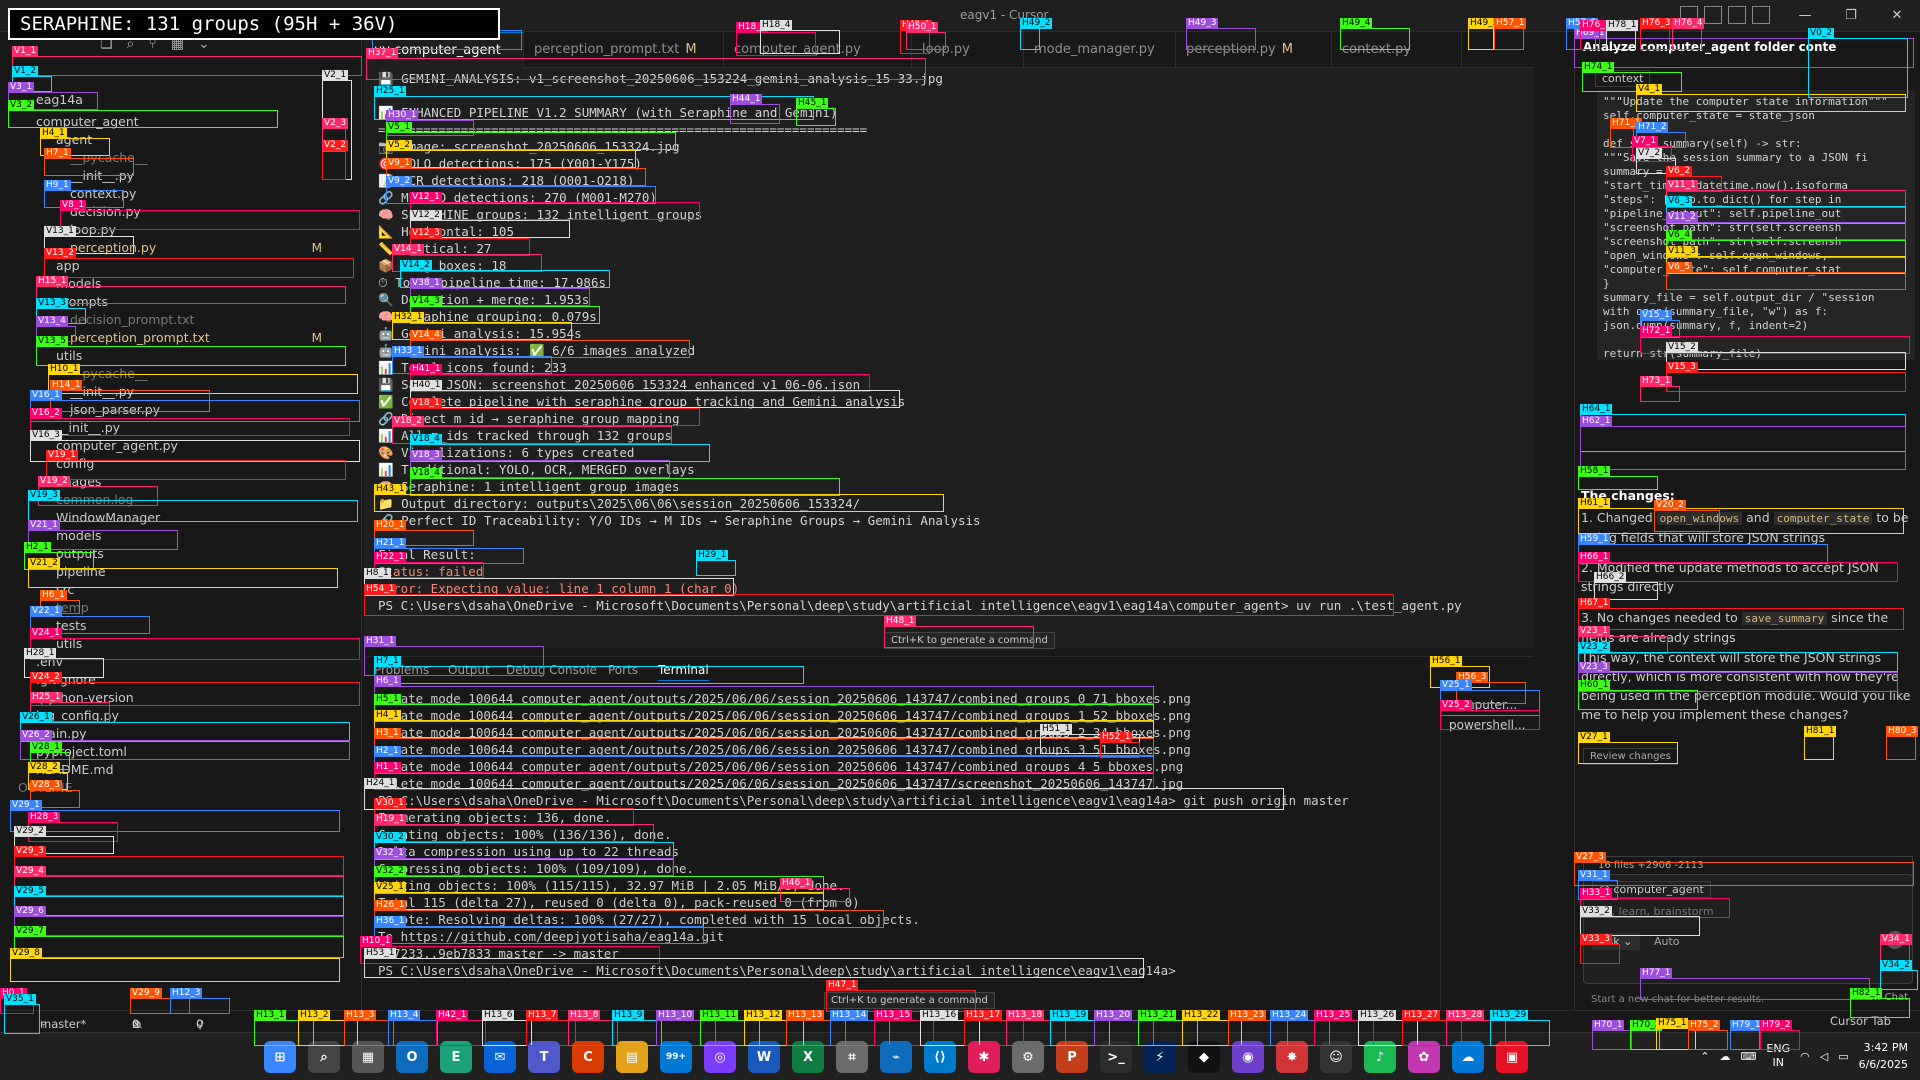  Describe the element at coordinates (1397, 50) in the screenshot. I see `editor-tab: context.py` at that location.